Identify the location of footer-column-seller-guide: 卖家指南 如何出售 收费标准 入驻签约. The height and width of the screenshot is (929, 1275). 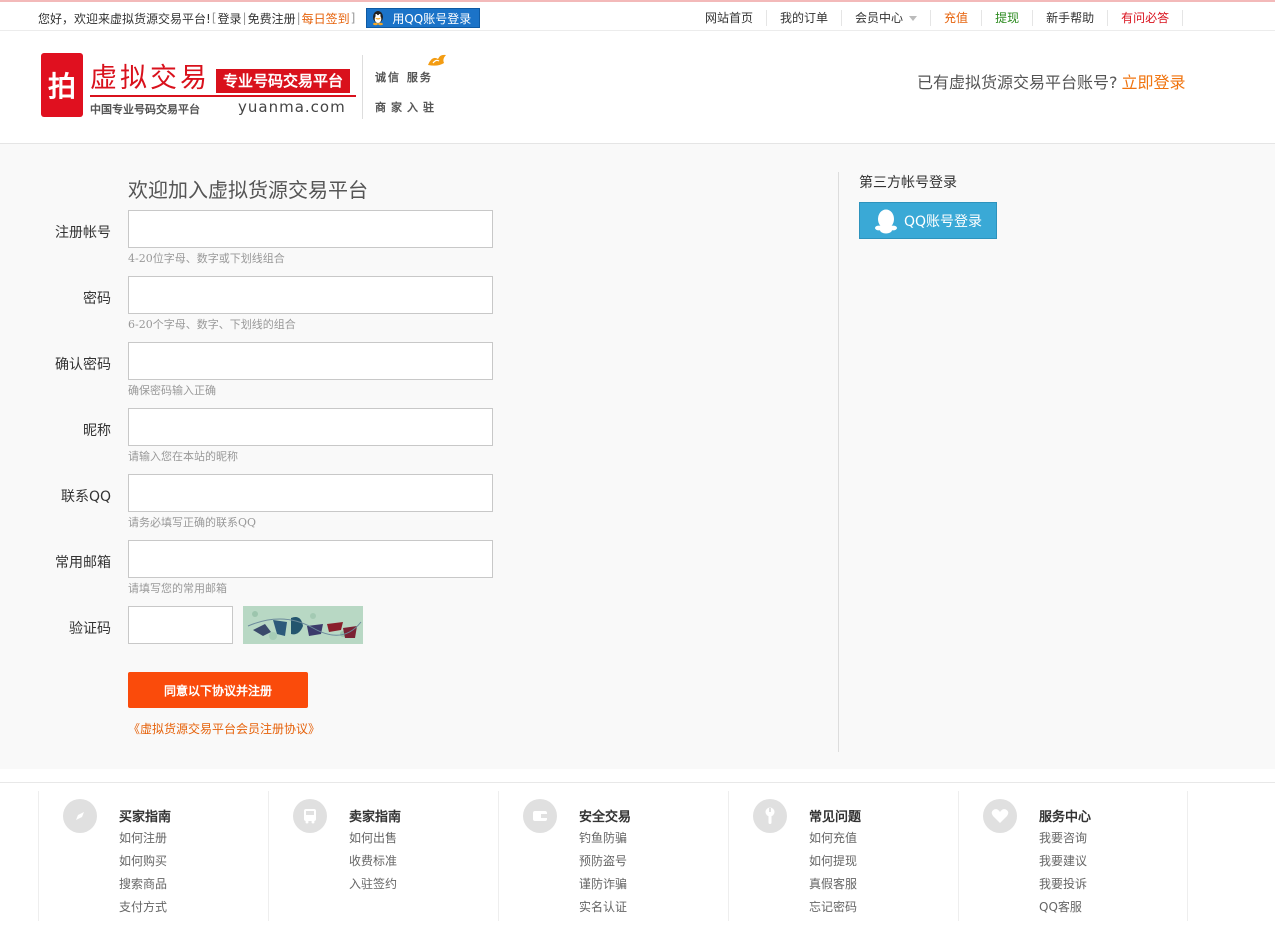
(383, 856).